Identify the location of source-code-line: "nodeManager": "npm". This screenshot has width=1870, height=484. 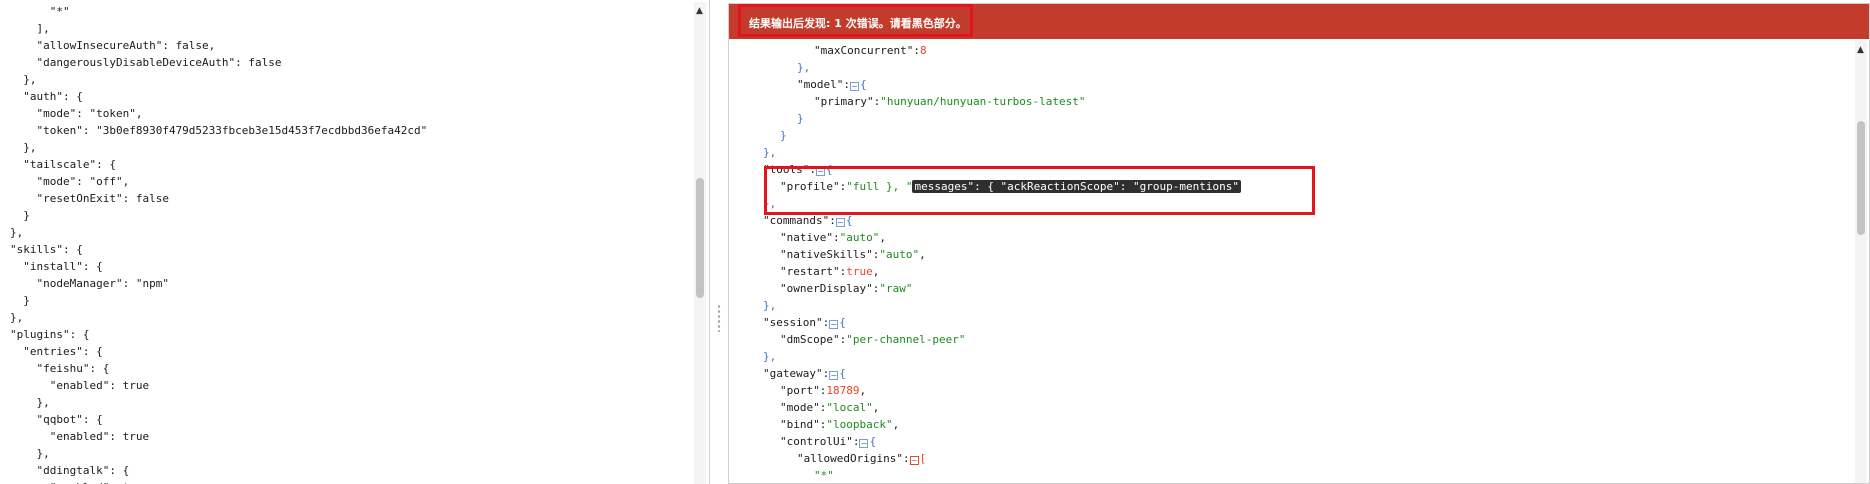
(89, 283).